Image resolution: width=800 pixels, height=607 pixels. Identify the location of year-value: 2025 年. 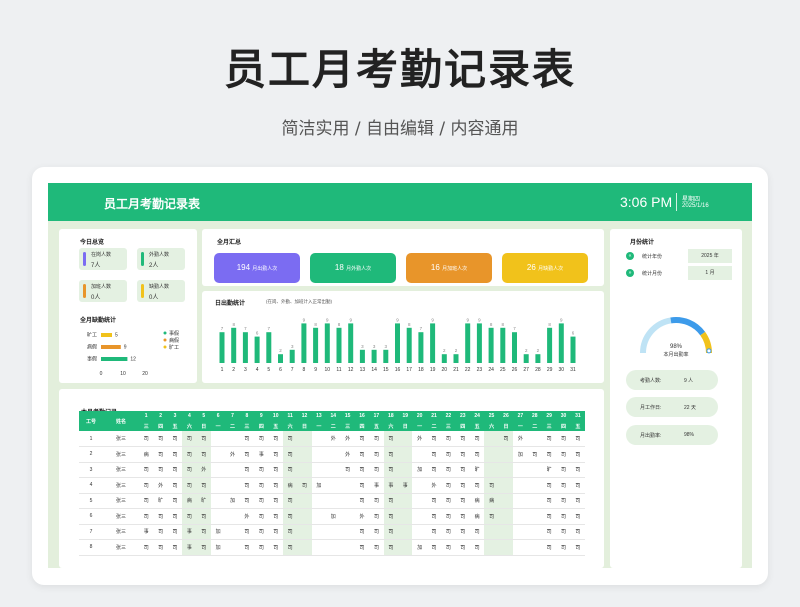
(710, 256).